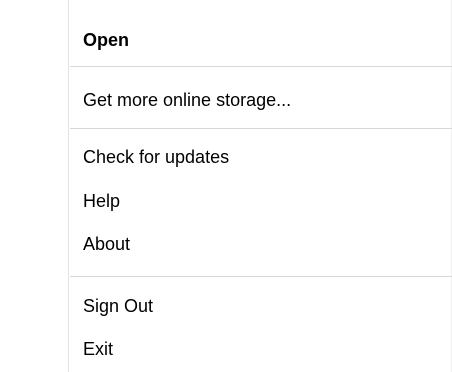  What do you see at coordinates (260, 157) in the screenshot?
I see `menu-item-check-for-updates: Check for updates` at bounding box center [260, 157].